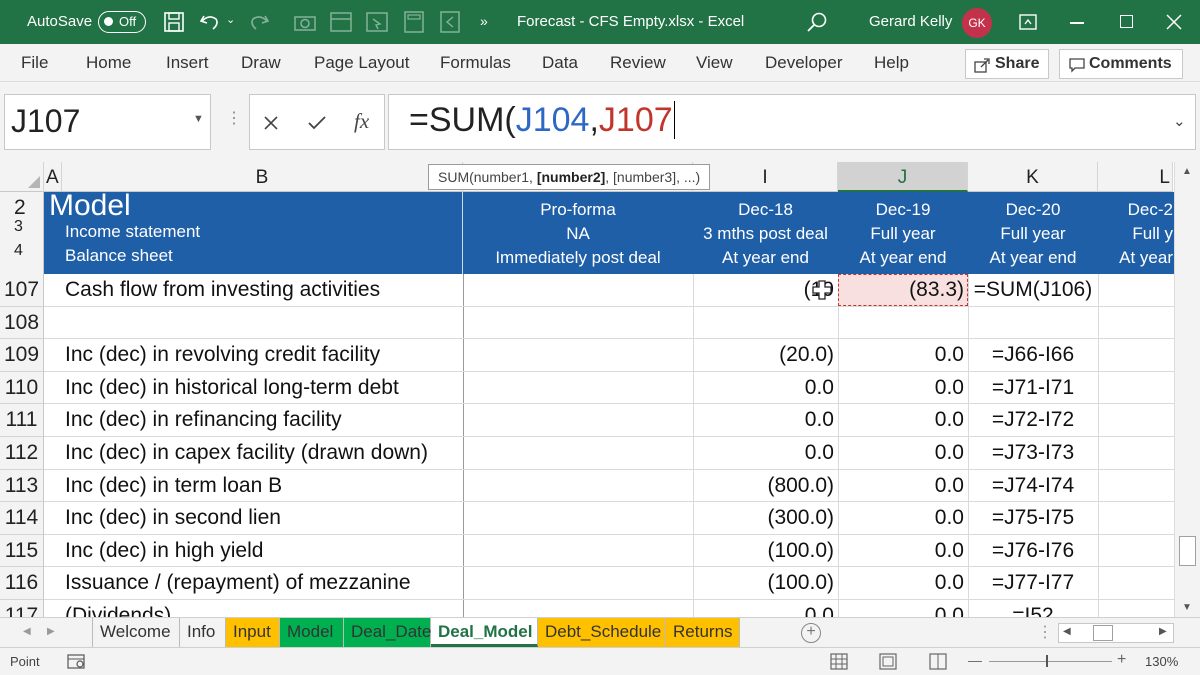  What do you see at coordinates (792, 122) in the screenshot?
I see `formula-input: =SUM(J104,J107 ⌄` at bounding box center [792, 122].